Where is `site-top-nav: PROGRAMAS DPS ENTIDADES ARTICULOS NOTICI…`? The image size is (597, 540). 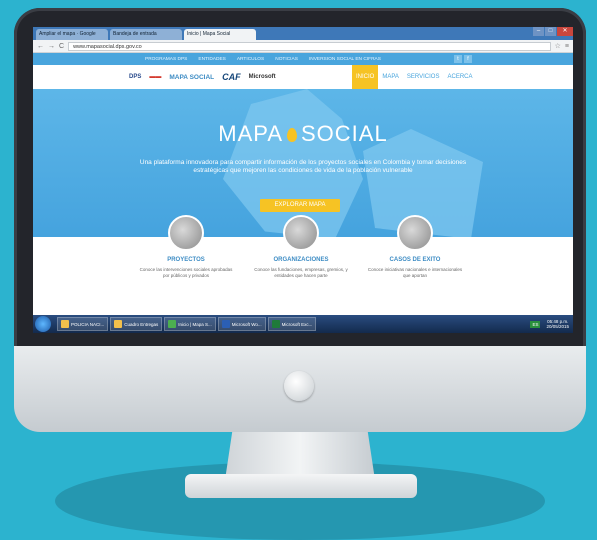 site-top-nav: PROGRAMAS DPS ENTIDADES ARTICULOS NOTICI… is located at coordinates (303, 59).